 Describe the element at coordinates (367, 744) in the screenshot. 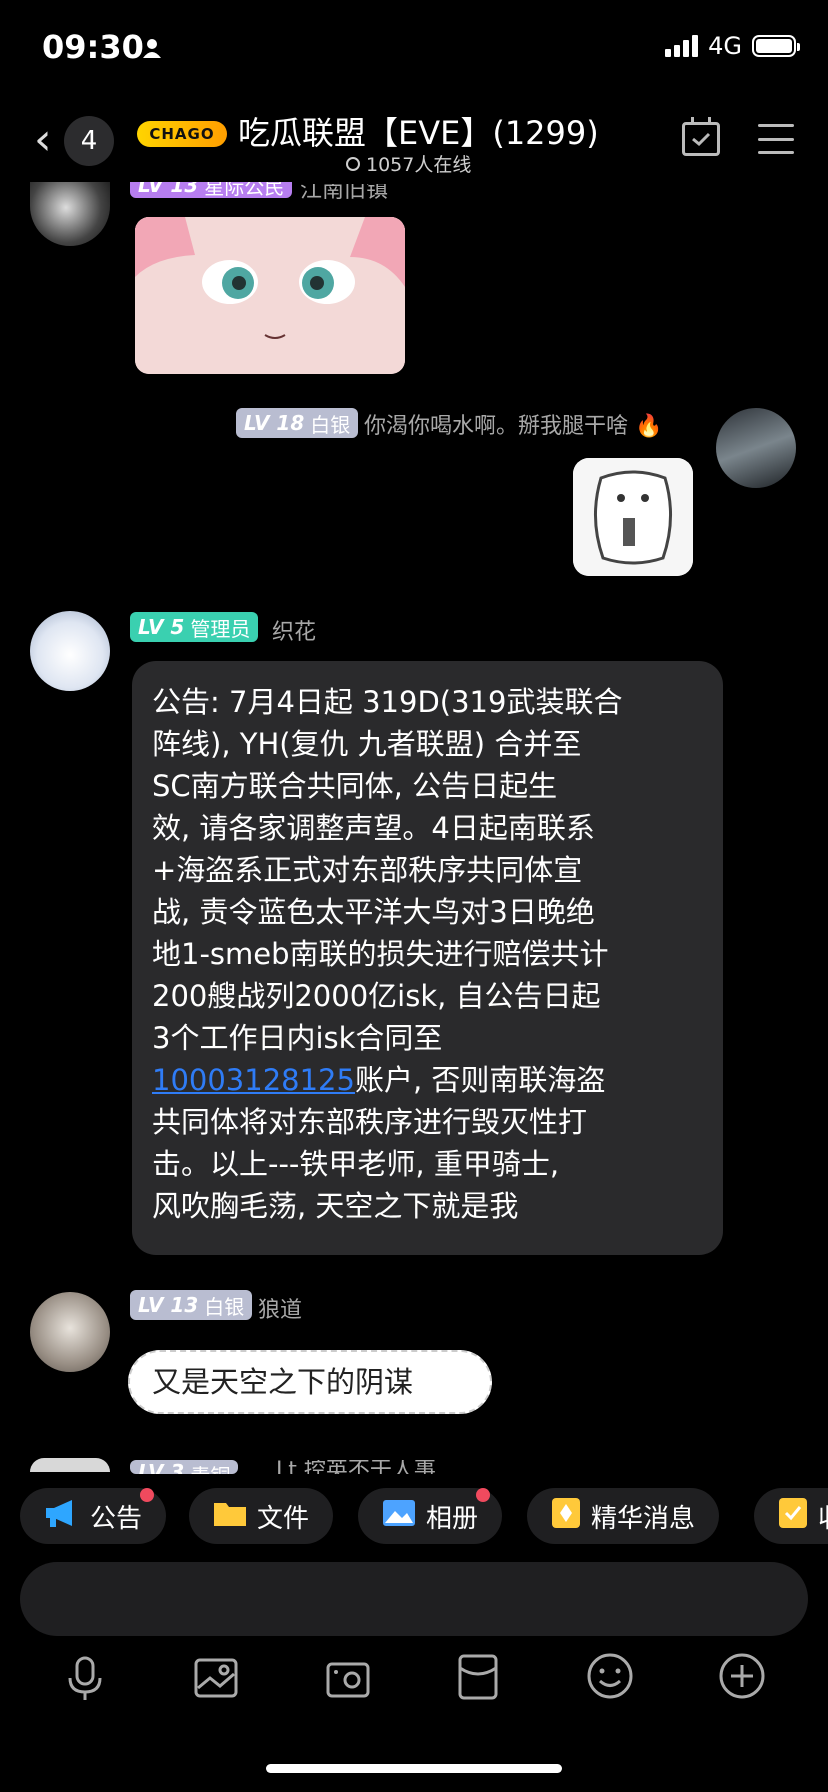

I see `message-line: 阵线), YH(复仇 九者联盟) 合并至` at that location.